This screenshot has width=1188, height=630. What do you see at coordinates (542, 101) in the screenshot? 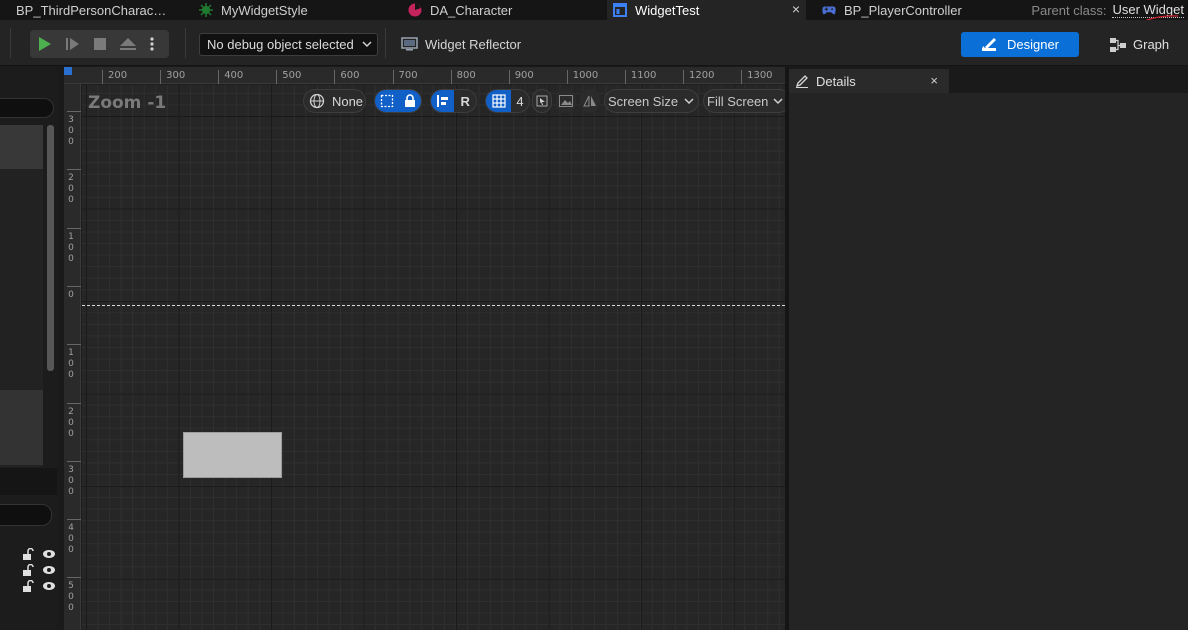
I see `hit-test-button` at bounding box center [542, 101].